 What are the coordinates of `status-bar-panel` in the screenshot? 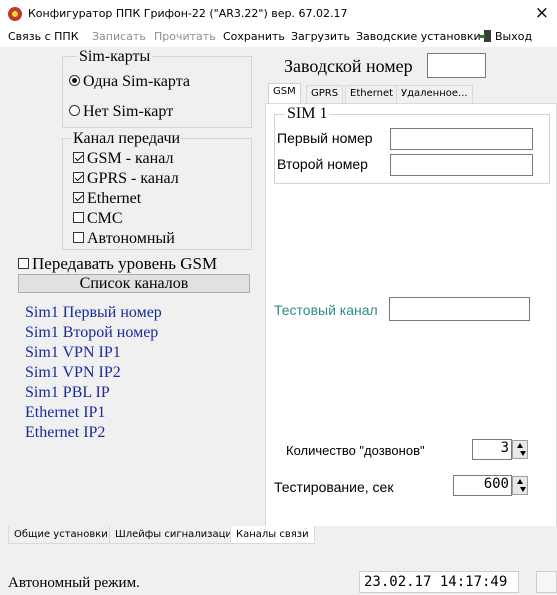 It's located at (546, 582).